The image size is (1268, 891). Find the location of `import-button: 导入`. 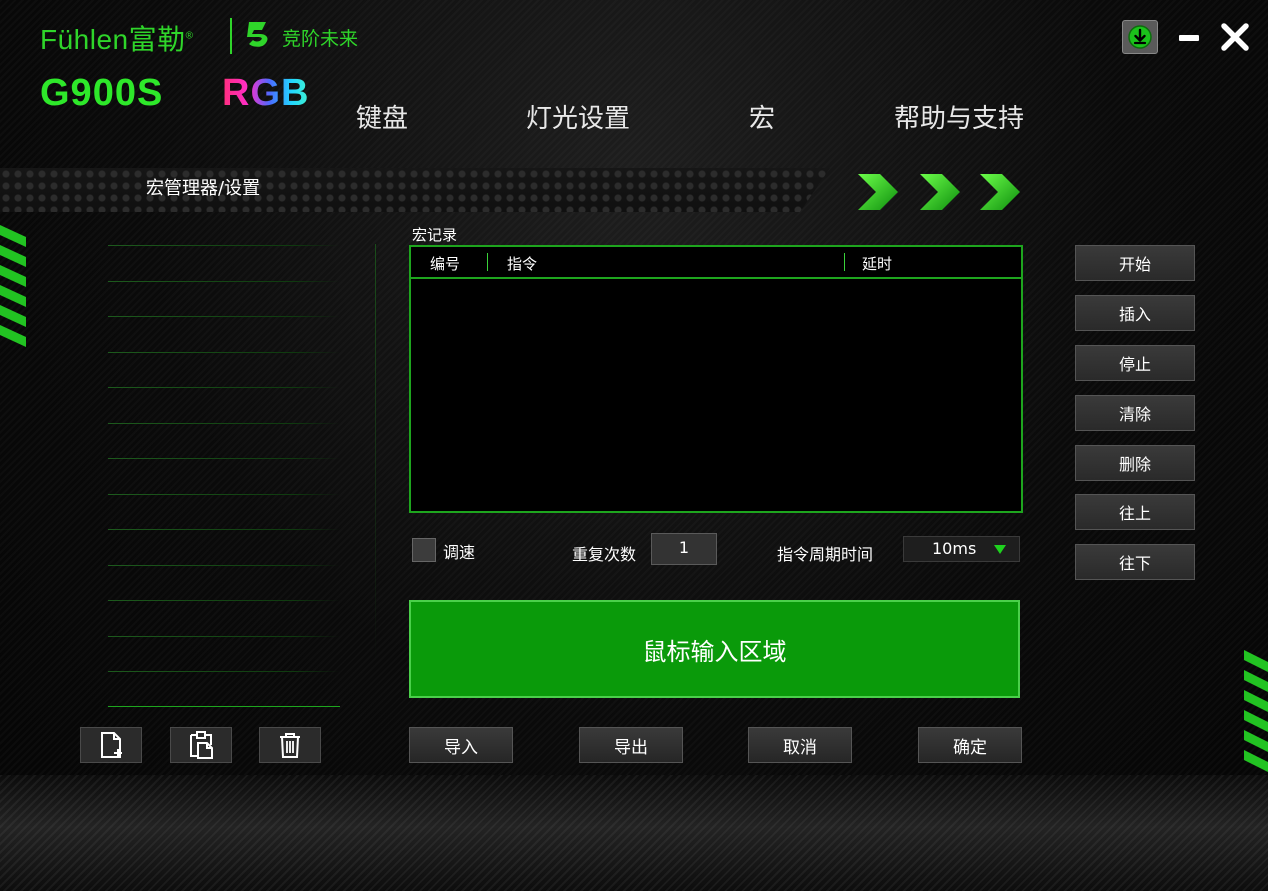

import-button: 导入 is located at coordinates (461, 745).